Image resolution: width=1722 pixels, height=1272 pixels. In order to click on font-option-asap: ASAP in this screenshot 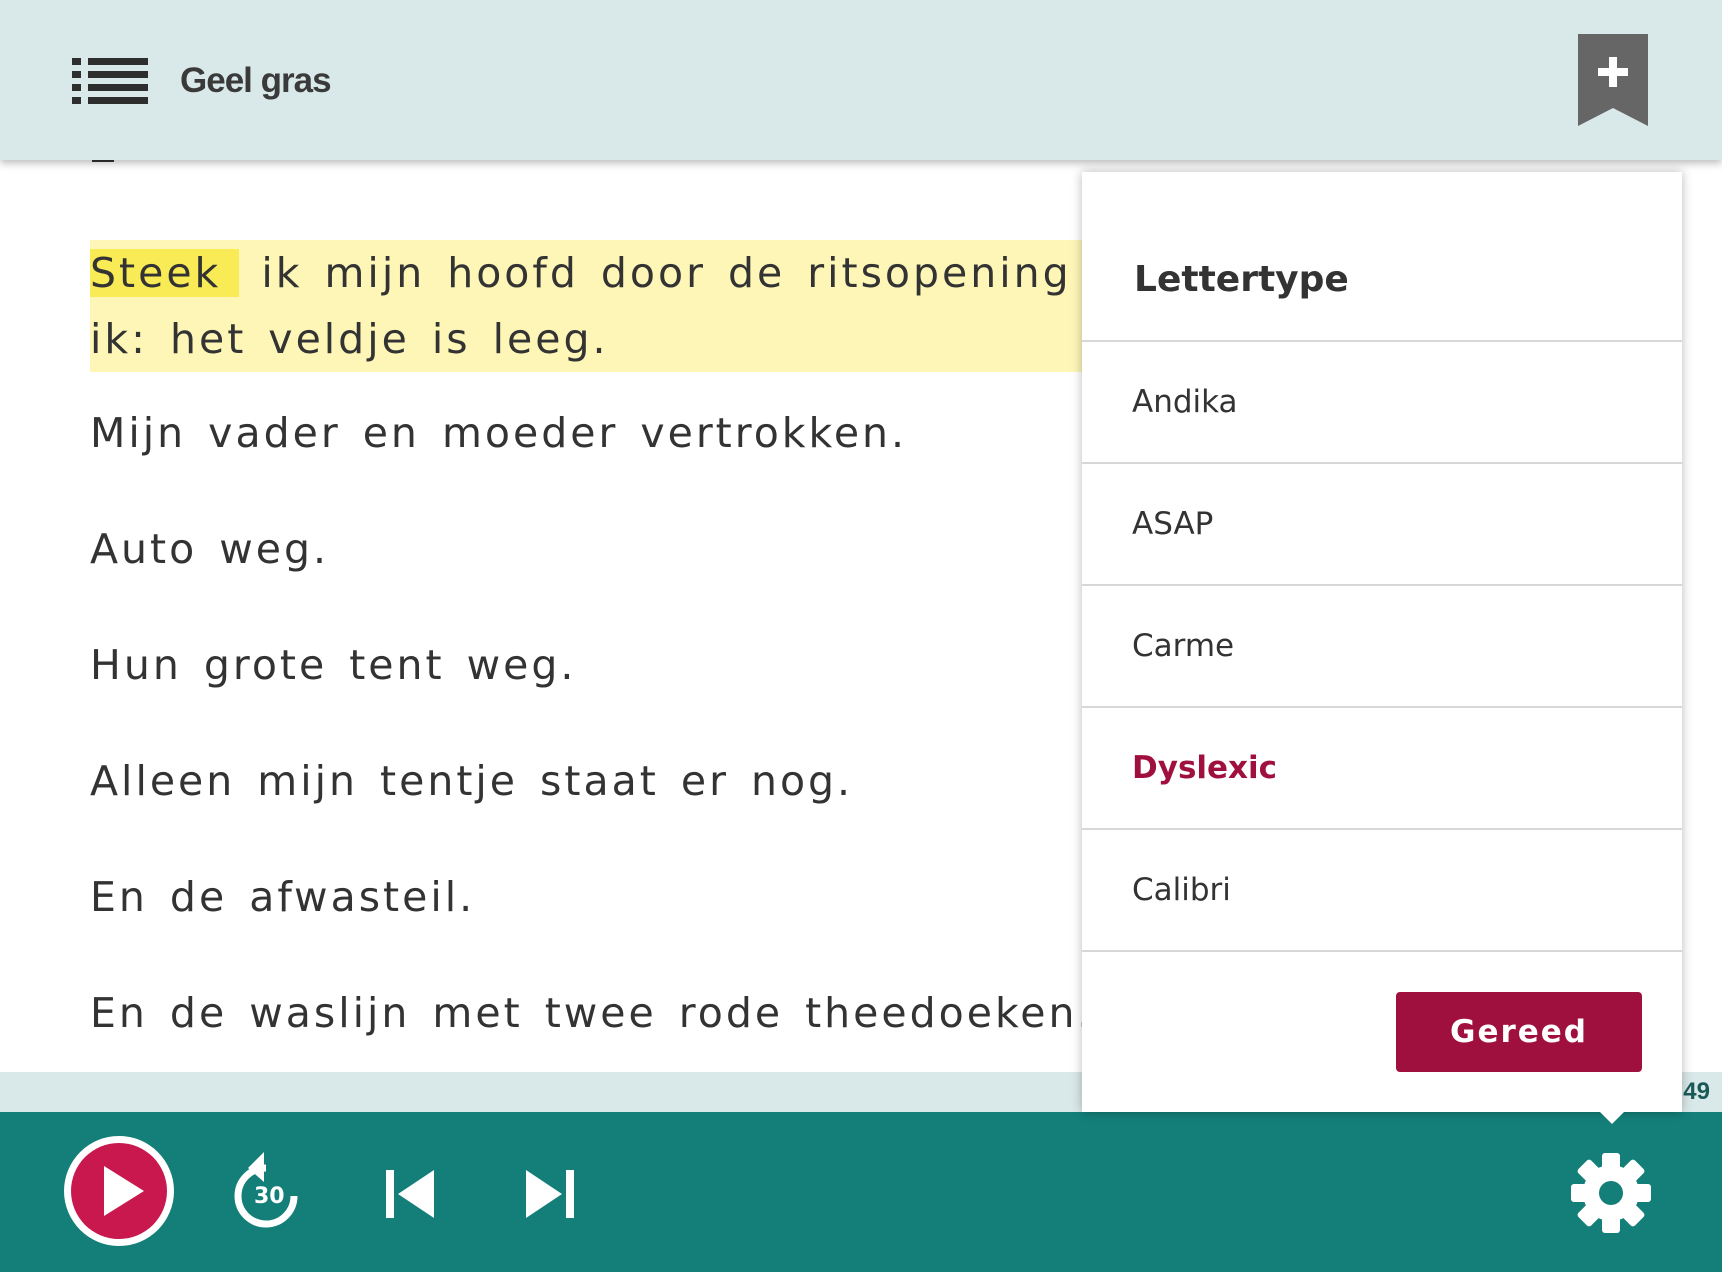, I will do `click(1382, 525)`.